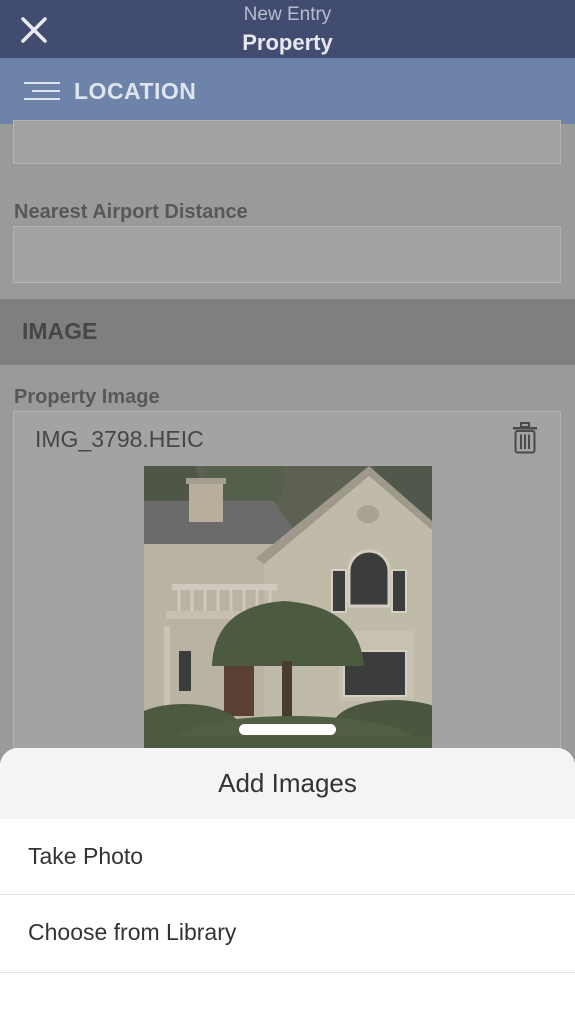  Describe the element at coordinates (42, 91) in the screenshot. I see `menu-icon` at that location.